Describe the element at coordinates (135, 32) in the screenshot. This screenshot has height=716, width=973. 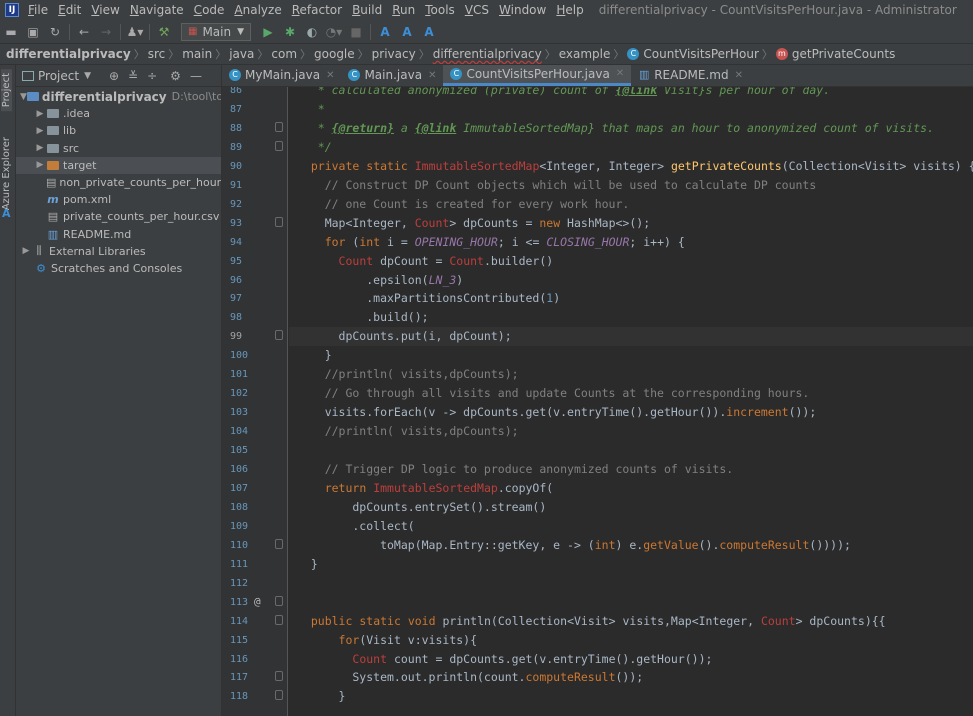
I see `user-icon: ♟▾` at that location.